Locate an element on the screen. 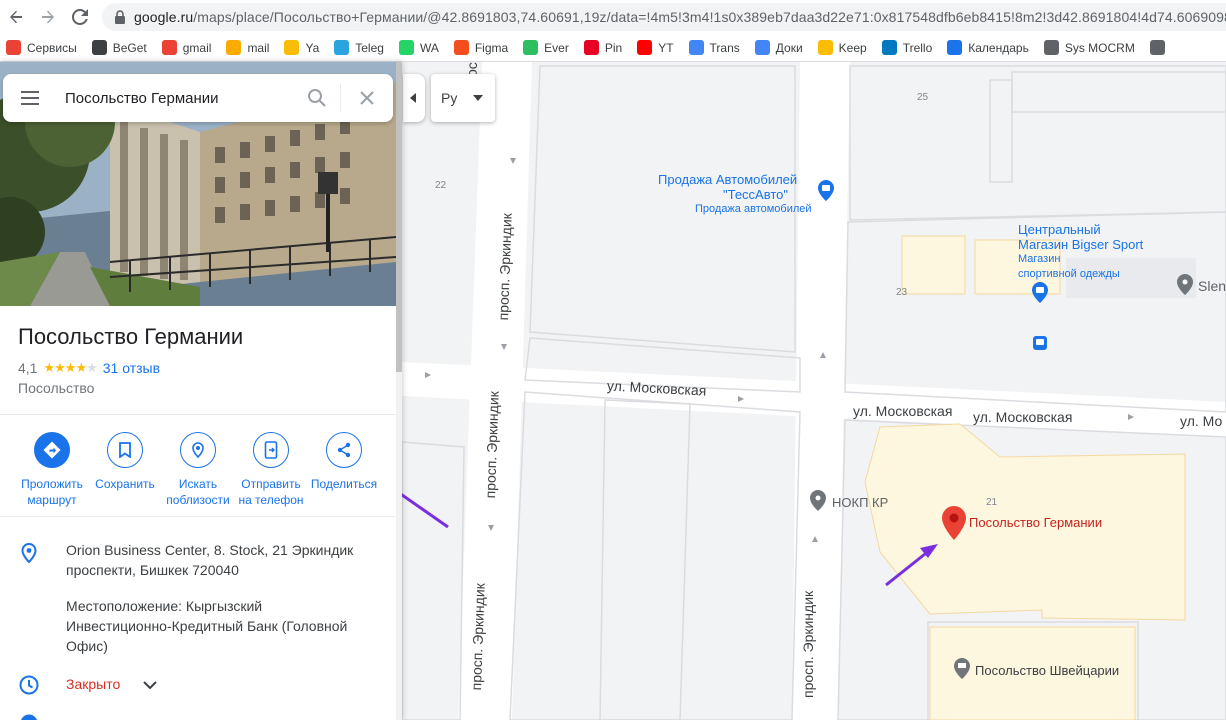  close-icon is located at coordinates (367, 98).